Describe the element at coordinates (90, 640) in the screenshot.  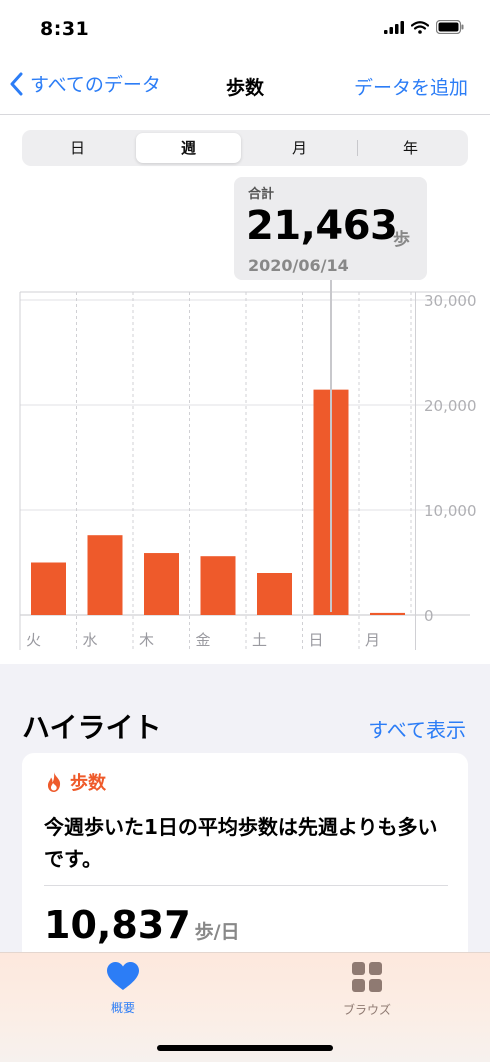
I see `x-tick-label: 水` at that location.